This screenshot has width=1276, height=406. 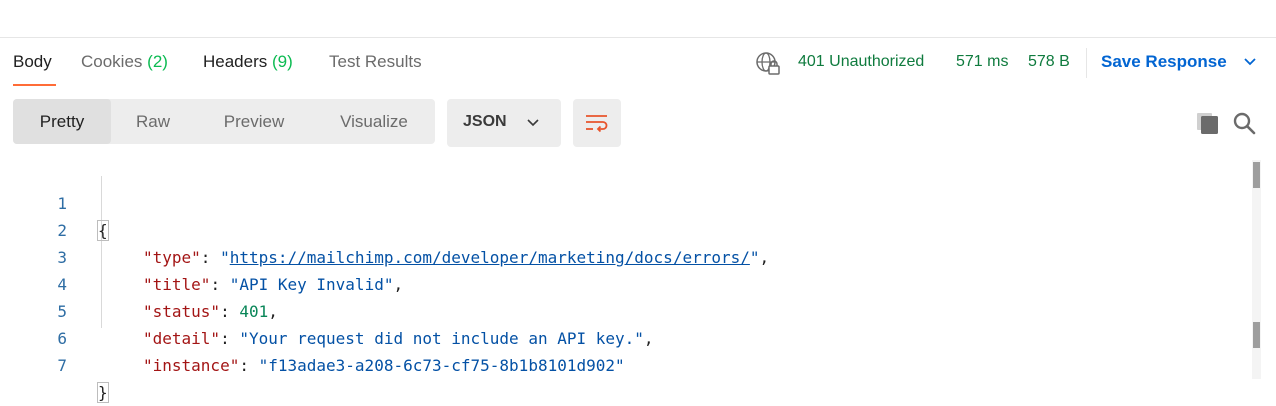 What do you see at coordinates (441, 365) in the screenshot?
I see `json-value-instance: "f13adae3-a208-6c73-cf75-8b1b8101d902"` at bounding box center [441, 365].